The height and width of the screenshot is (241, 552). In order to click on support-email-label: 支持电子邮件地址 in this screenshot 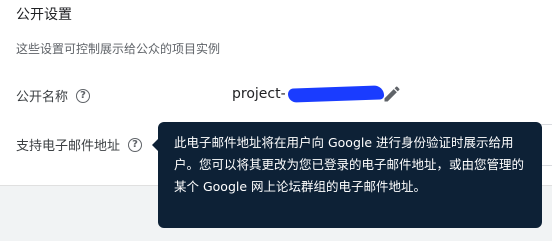, I will do `click(68, 146)`.